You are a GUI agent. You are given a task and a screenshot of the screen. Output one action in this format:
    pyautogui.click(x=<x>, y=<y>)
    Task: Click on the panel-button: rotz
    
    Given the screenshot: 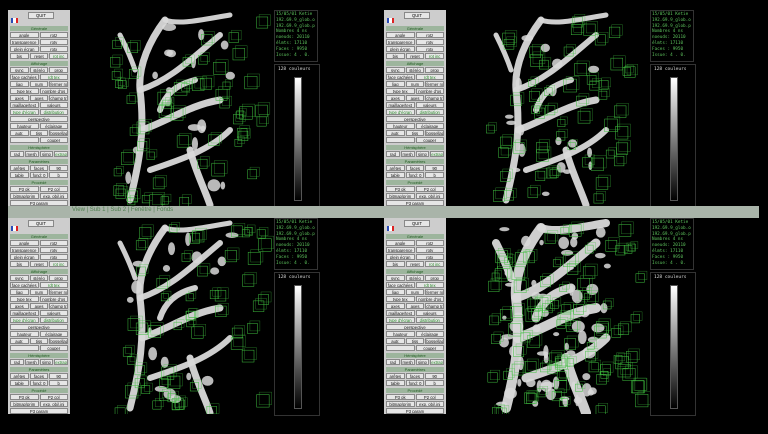 What is the action you would take?
    pyautogui.click(x=53, y=243)
    